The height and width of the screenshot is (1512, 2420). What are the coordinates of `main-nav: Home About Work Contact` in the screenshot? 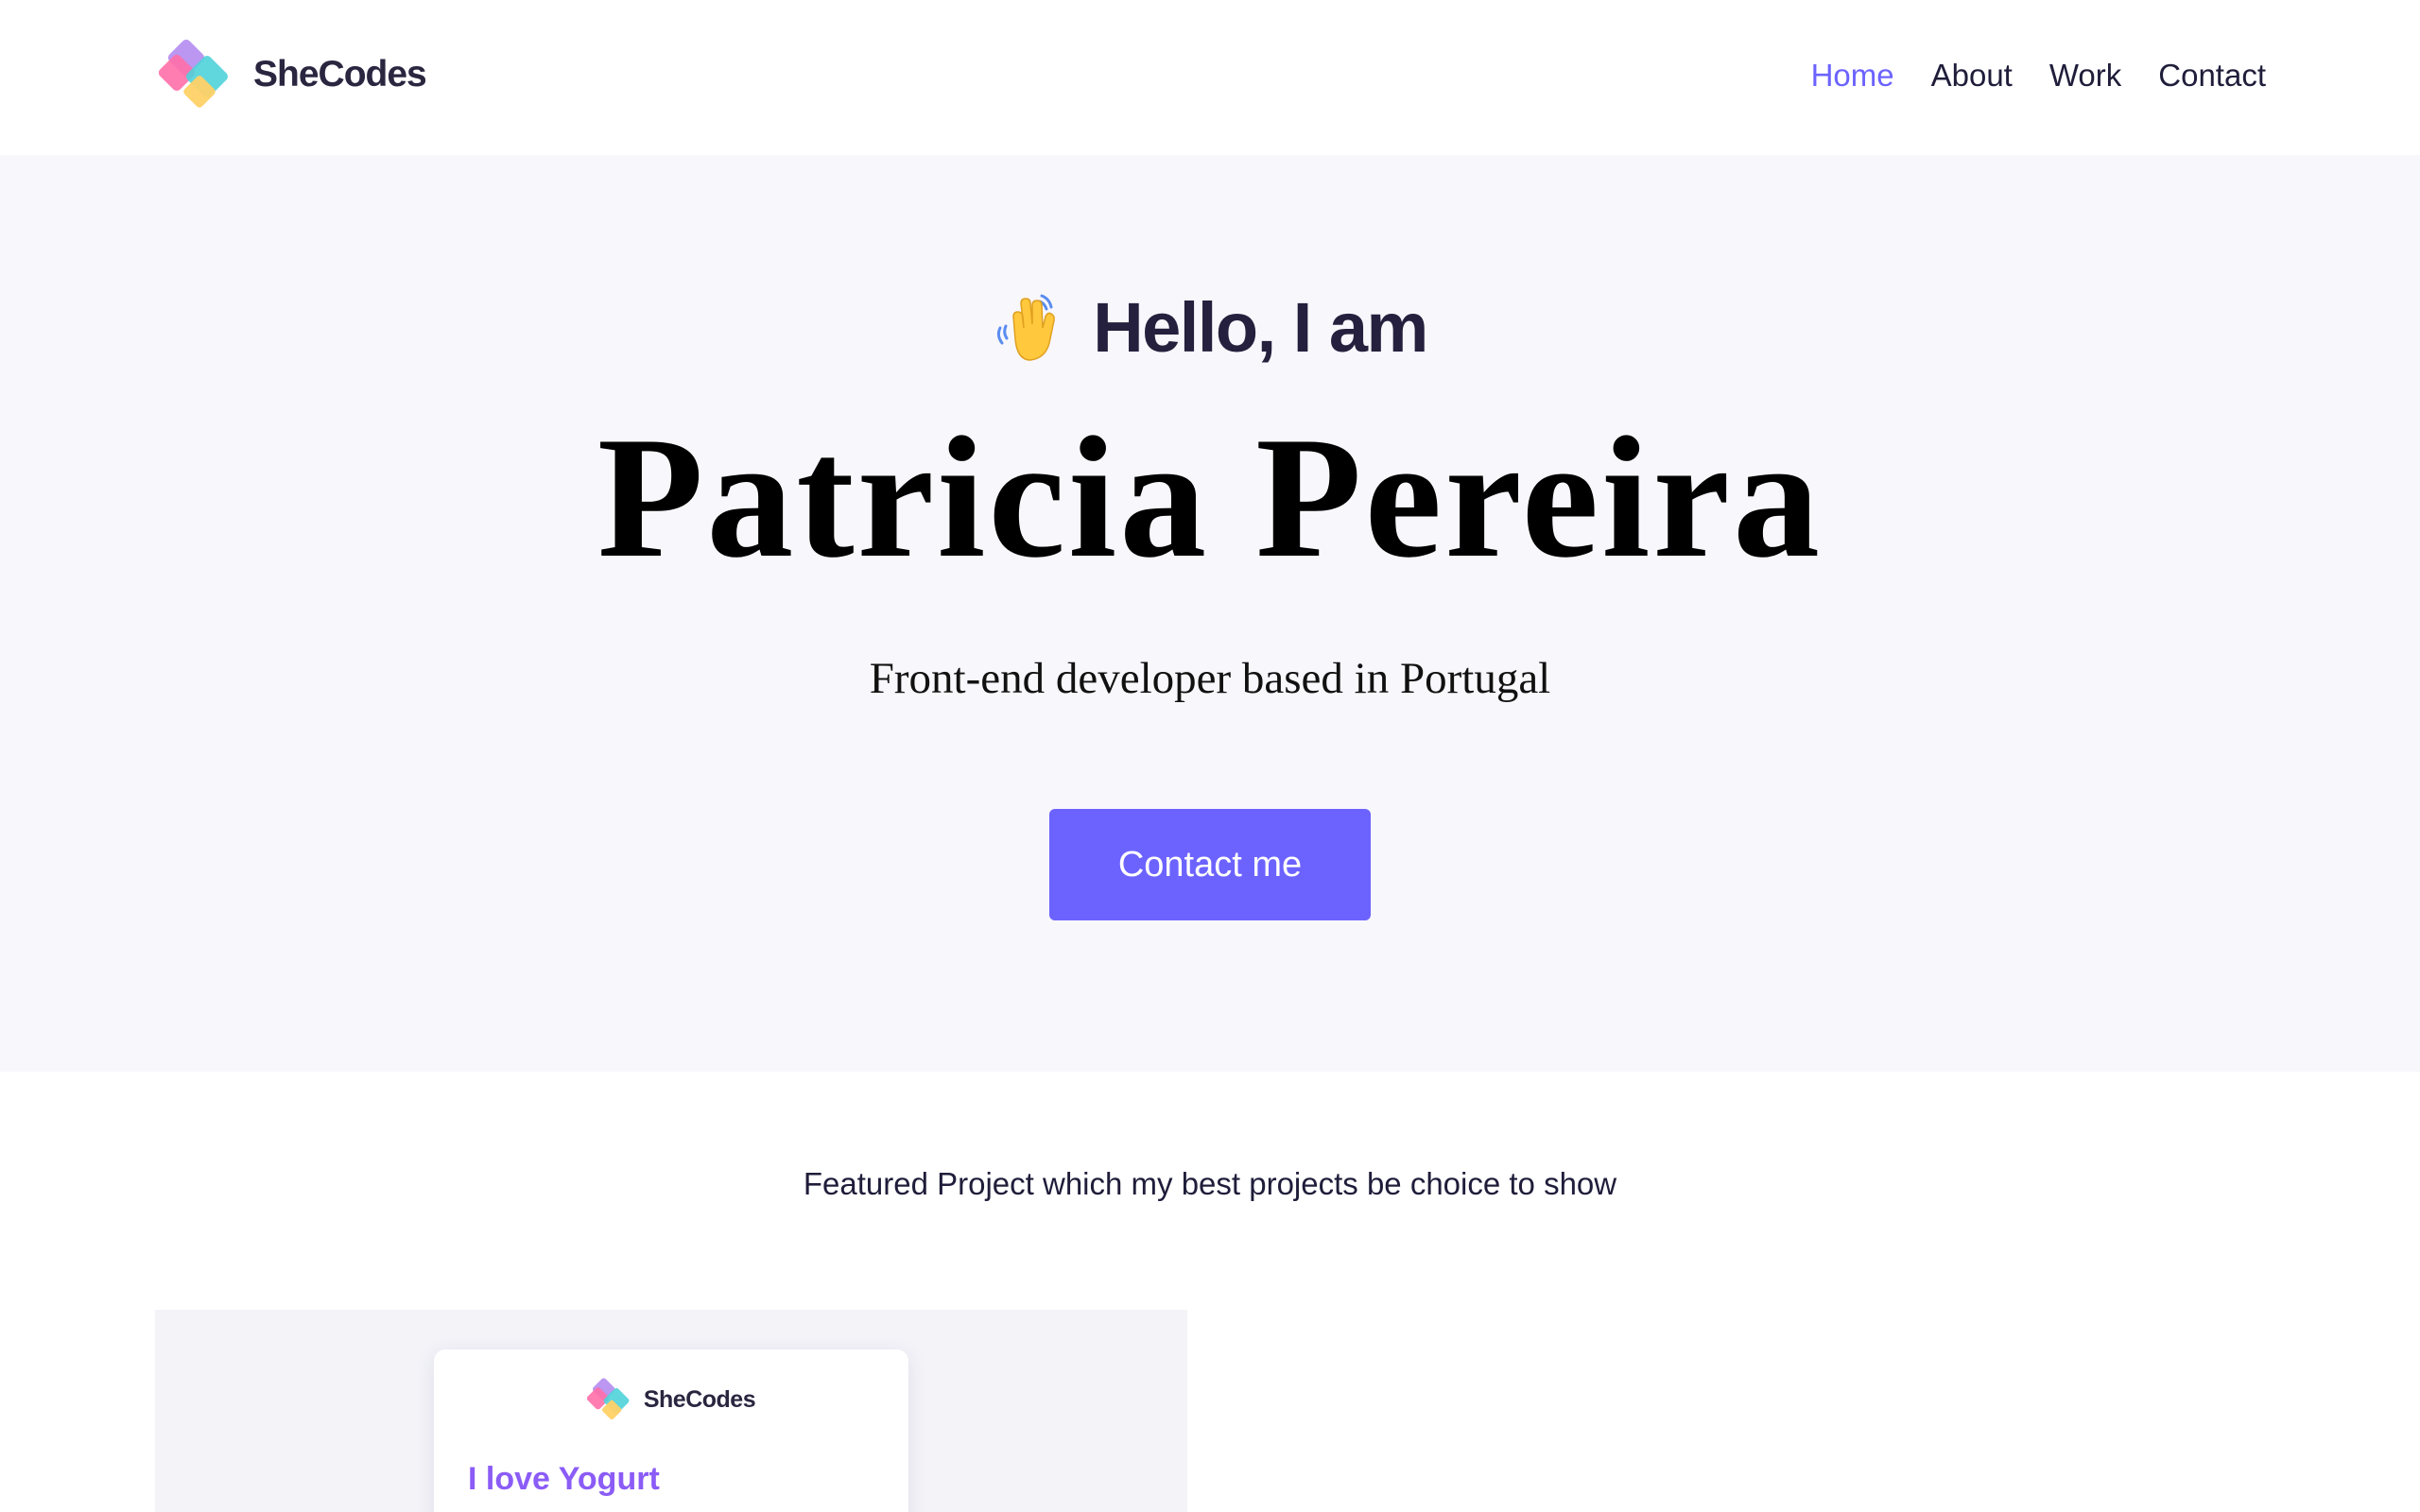 It's located at (2038, 75).